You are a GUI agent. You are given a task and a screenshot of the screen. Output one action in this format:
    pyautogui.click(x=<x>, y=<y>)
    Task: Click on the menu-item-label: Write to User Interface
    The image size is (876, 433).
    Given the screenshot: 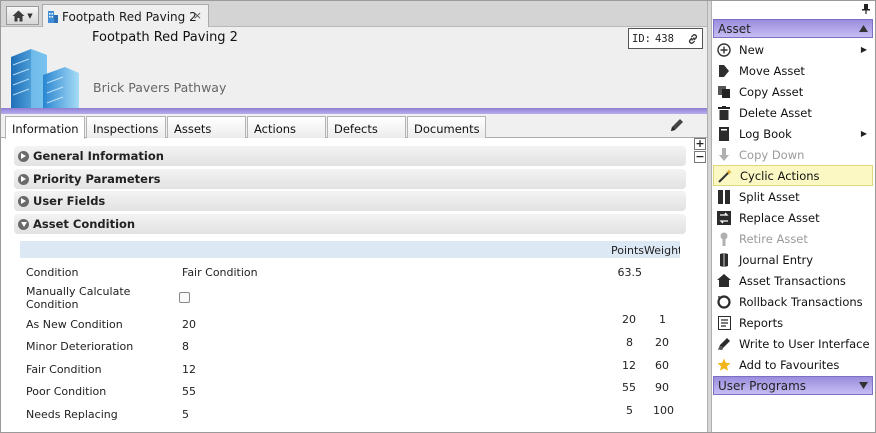 What is the action you would take?
    pyautogui.click(x=804, y=343)
    